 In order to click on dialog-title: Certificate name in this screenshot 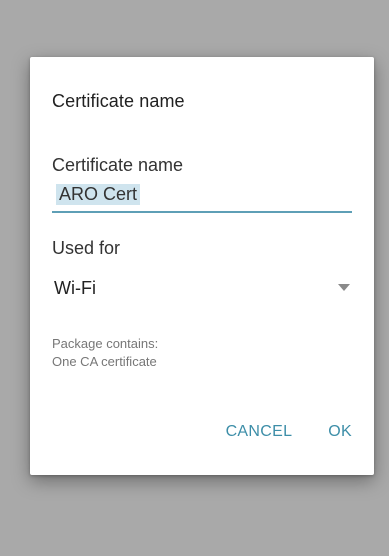, I will do `click(118, 101)`.